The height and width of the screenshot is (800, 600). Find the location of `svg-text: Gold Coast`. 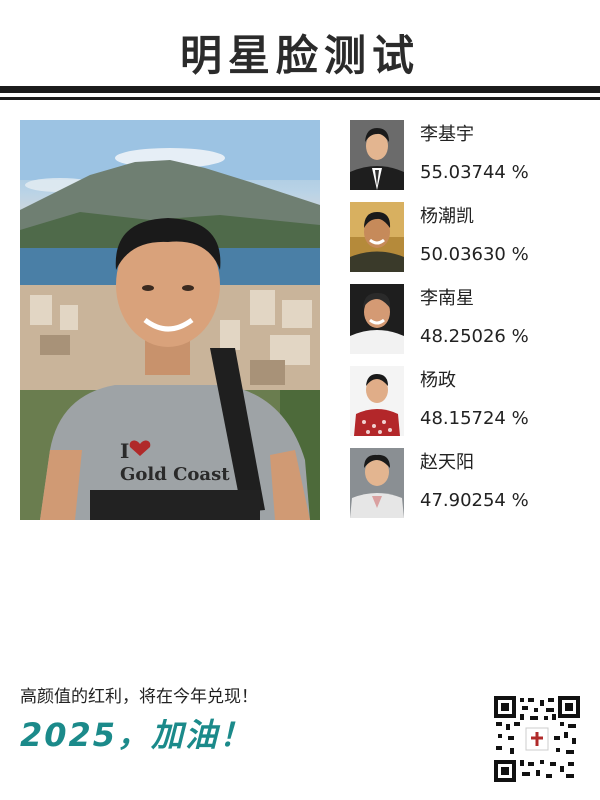

svg-text: Gold Coast is located at coordinates (175, 474).